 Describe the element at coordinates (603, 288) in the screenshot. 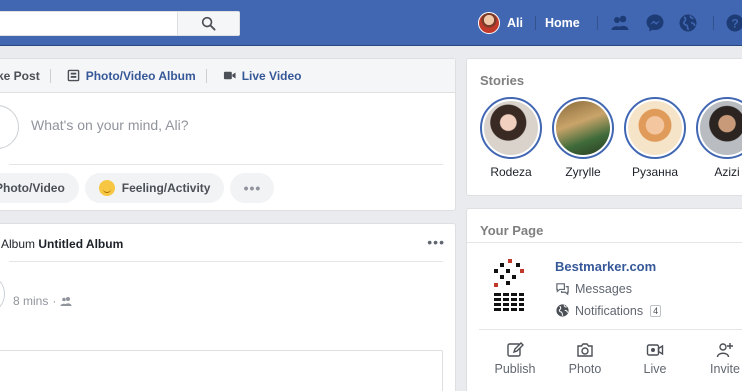

I see `messages-label: Messages` at that location.